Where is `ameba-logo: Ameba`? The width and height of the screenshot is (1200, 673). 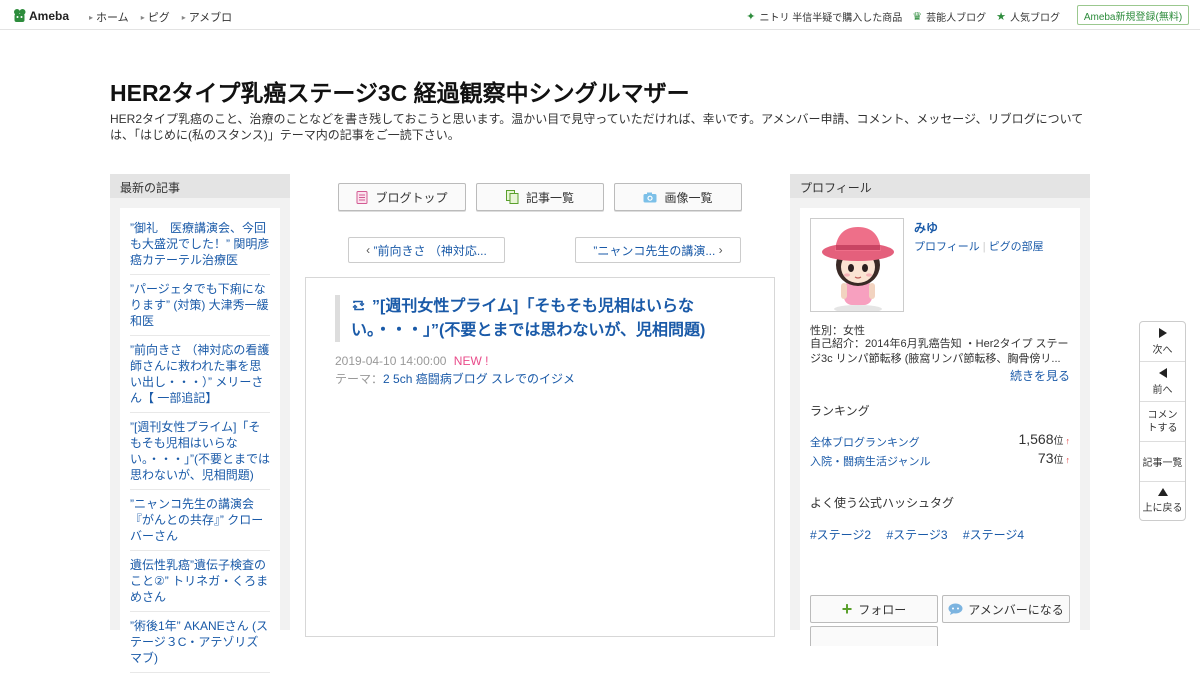 ameba-logo: Ameba is located at coordinates (41, 16).